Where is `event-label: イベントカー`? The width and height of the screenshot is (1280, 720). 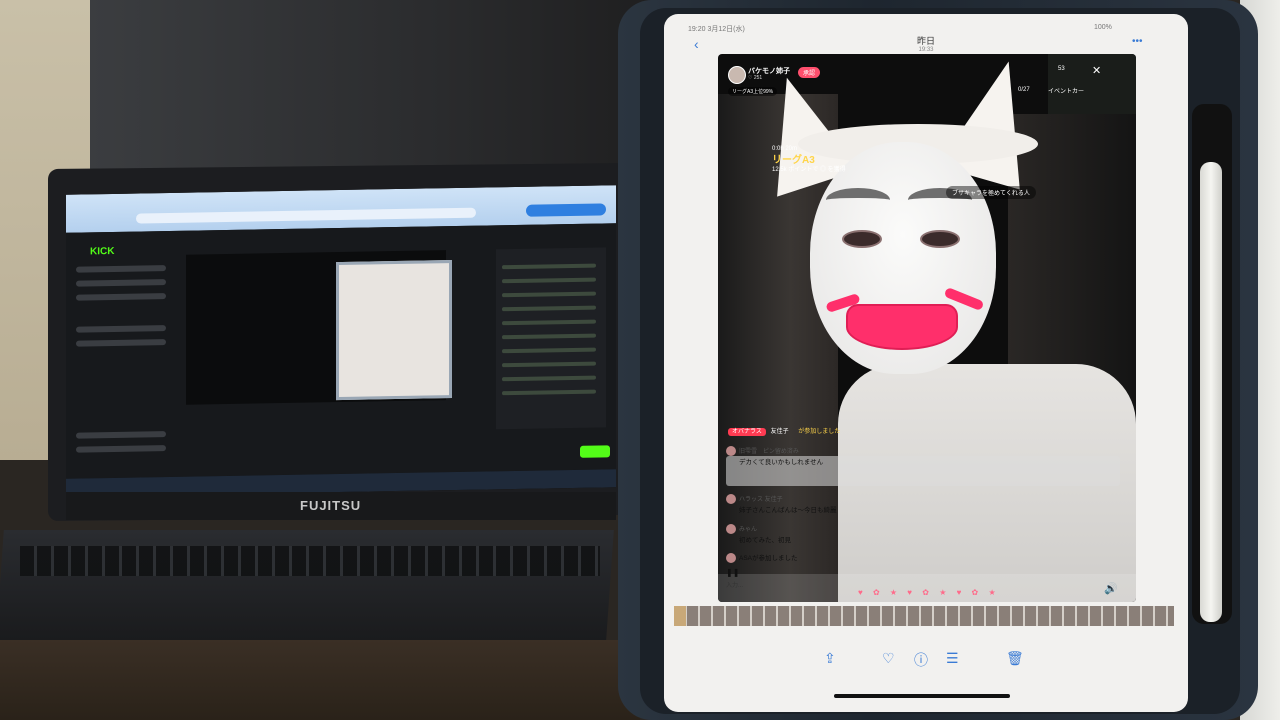
event-label: イベントカー is located at coordinates (1066, 90).